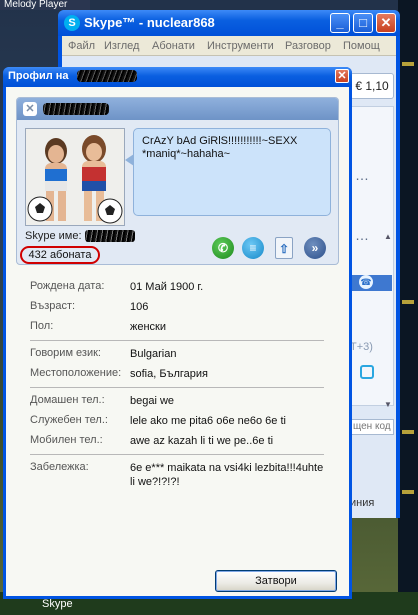  I want to click on profile-card-header: ✕, so click(177, 109).